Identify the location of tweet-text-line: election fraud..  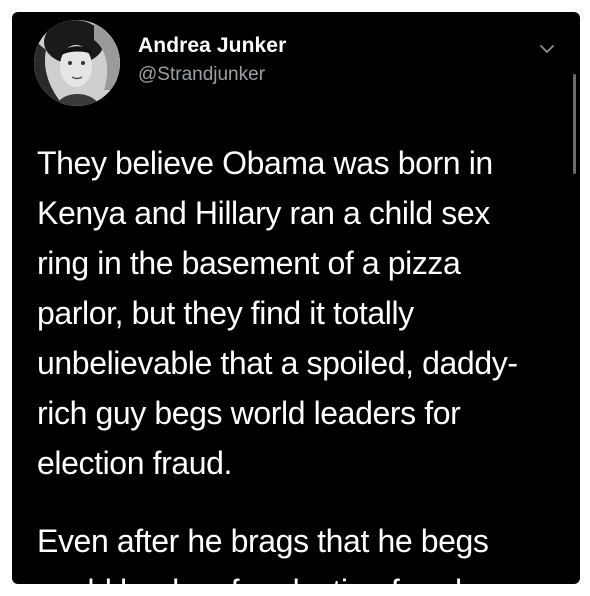
(135, 463).